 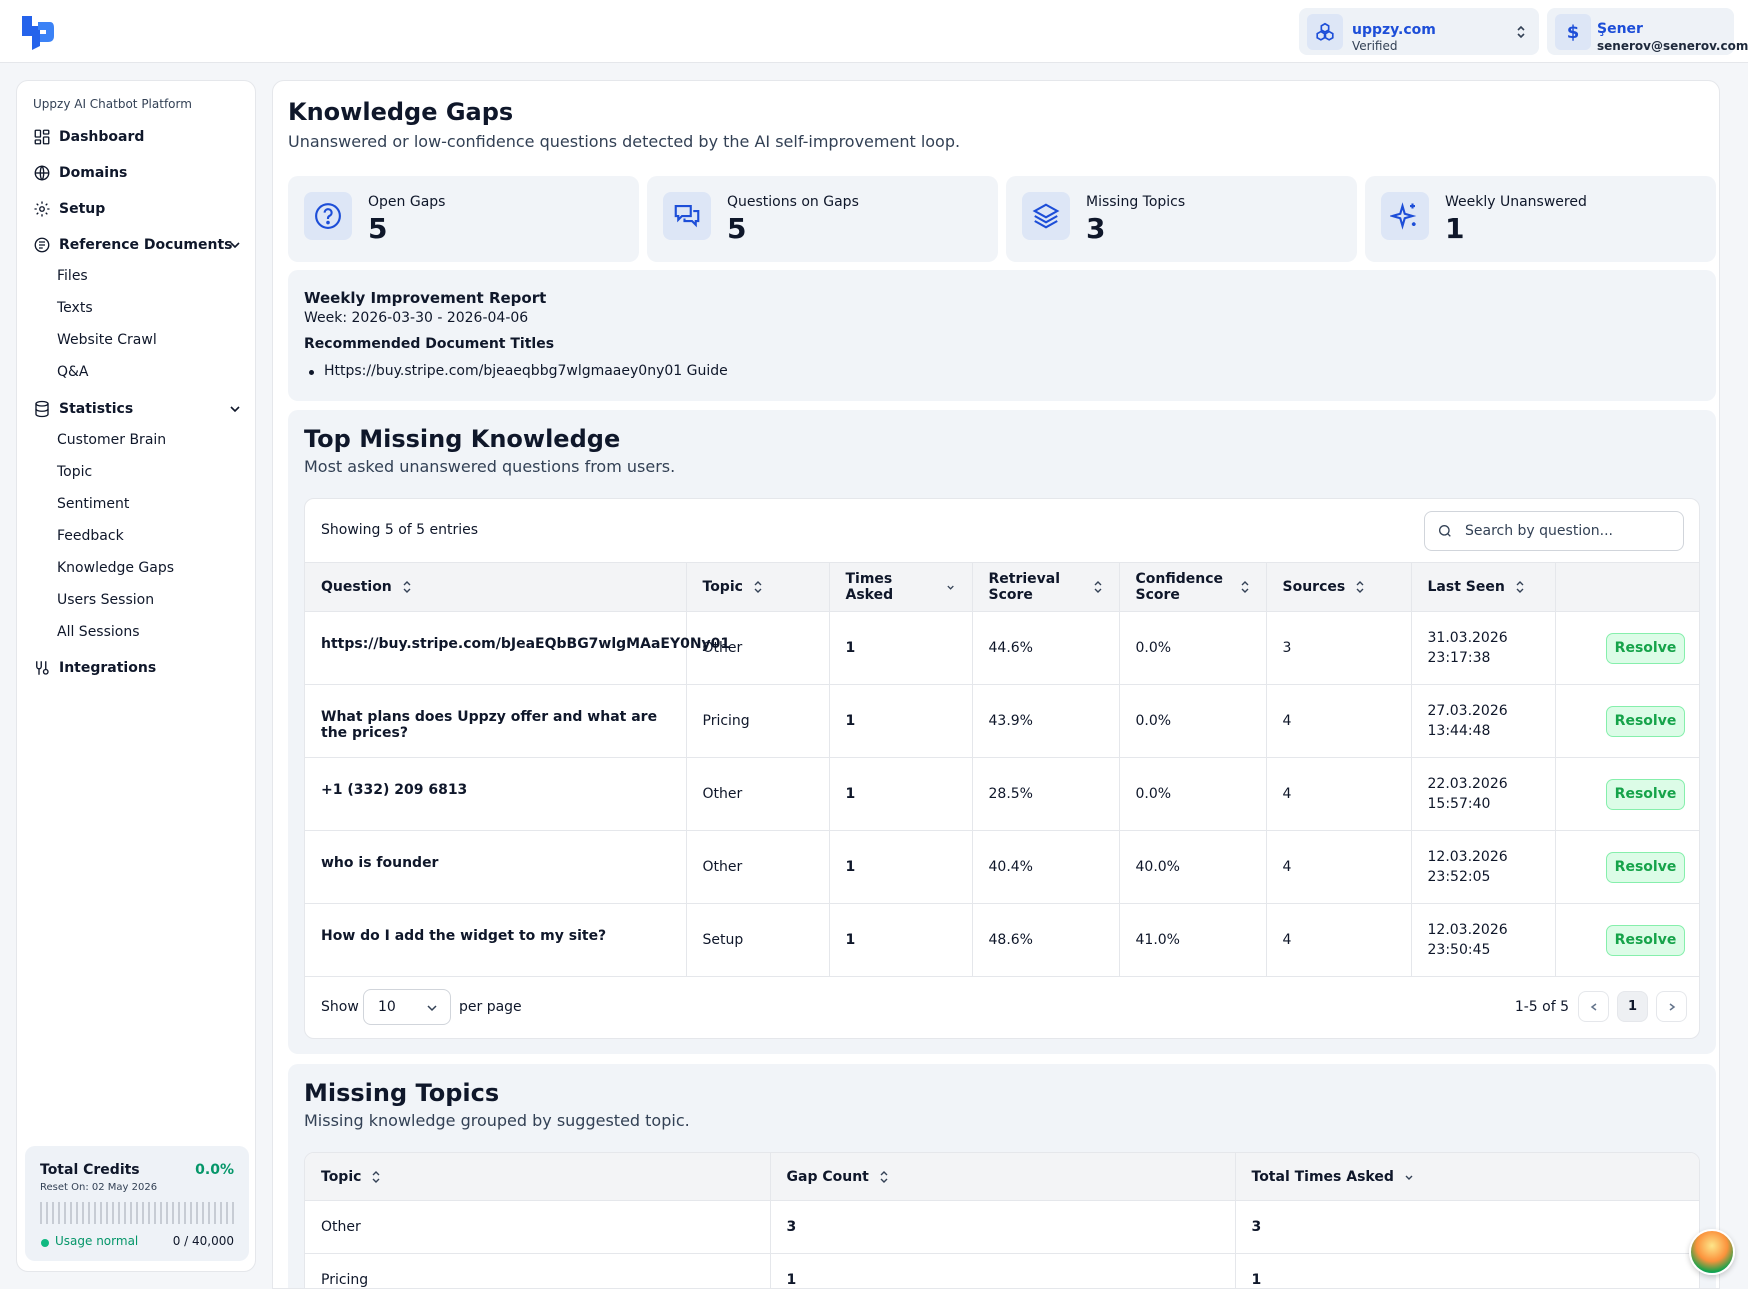 What do you see at coordinates (37, 32) in the screenshot?
I see `uppzy-logo-icon` at bounding box center [37, 32].